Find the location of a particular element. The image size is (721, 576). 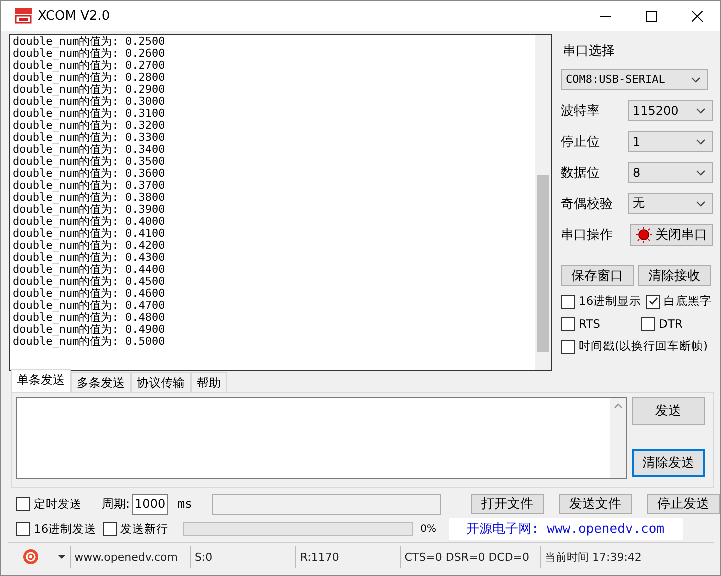

setting-dropdown: 1 is located at coordinates (670, 141).